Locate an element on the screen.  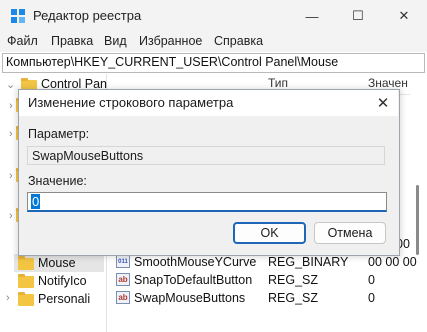
maximize-button: ☐ is located at coordinates (358, 16).